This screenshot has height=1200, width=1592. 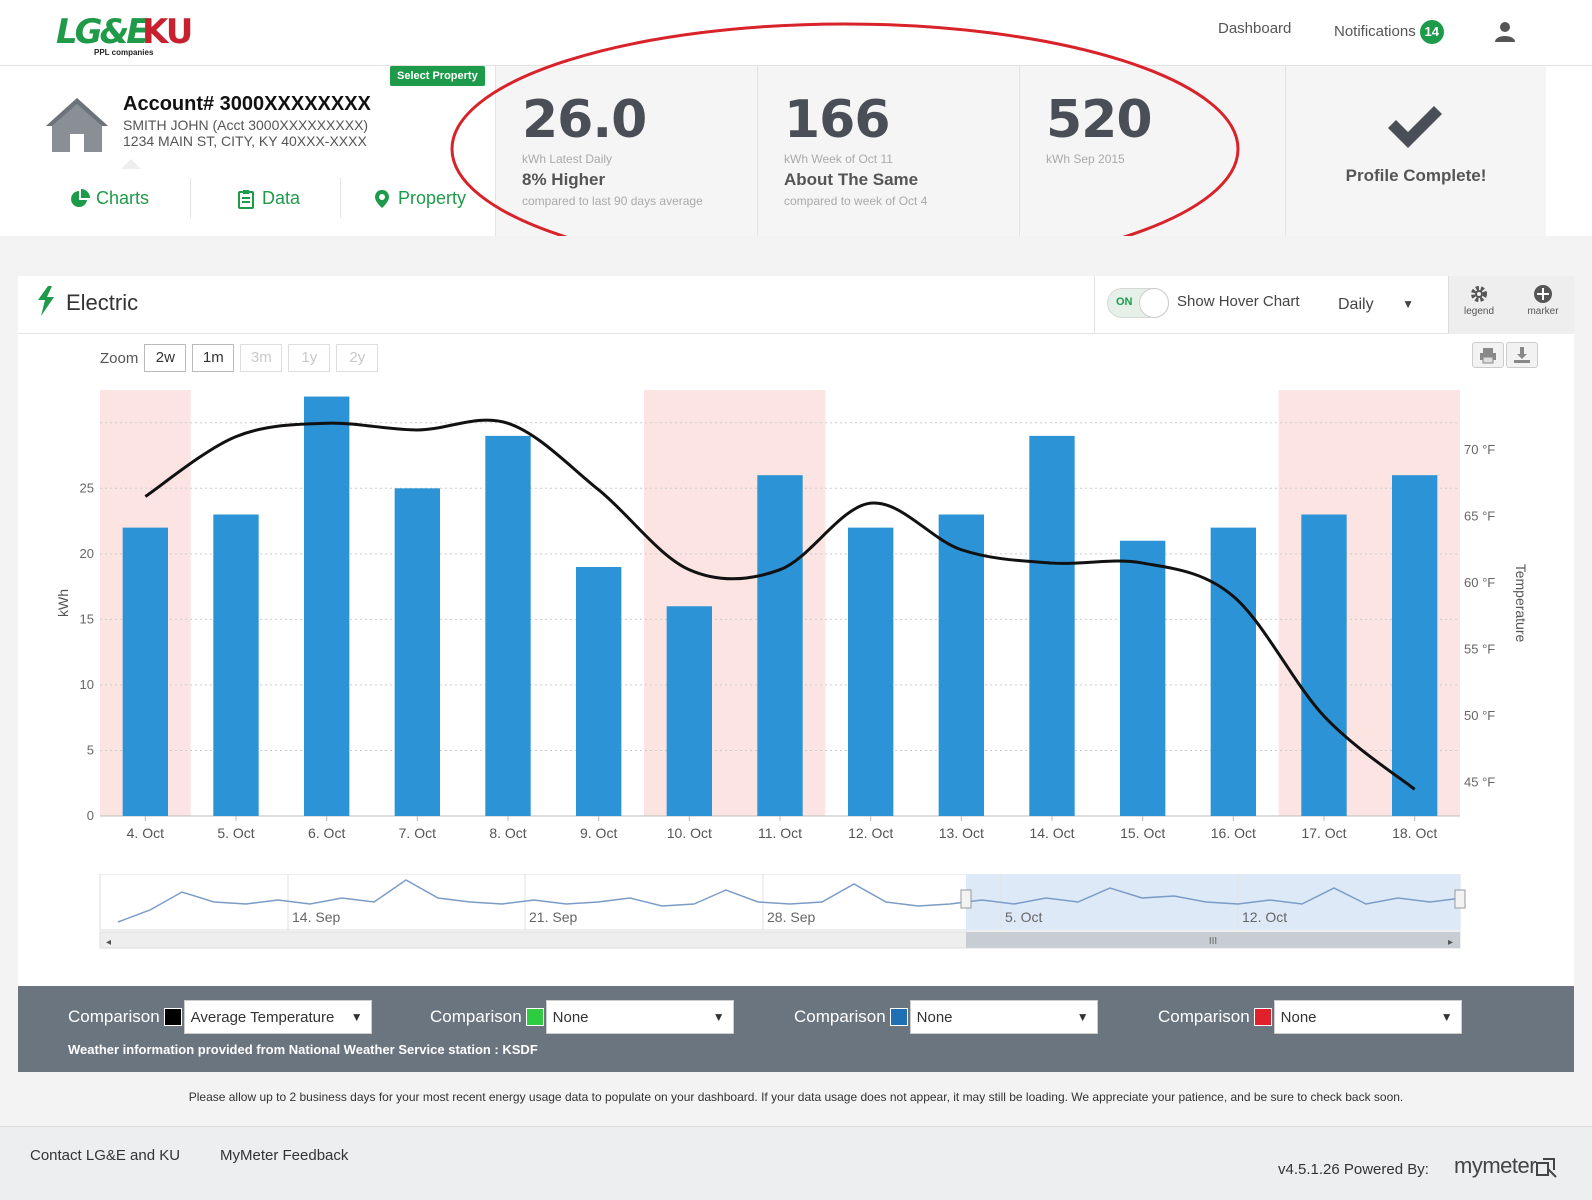 I want to click on zoom-1y-button: 1y, so click(x=309, y=358).